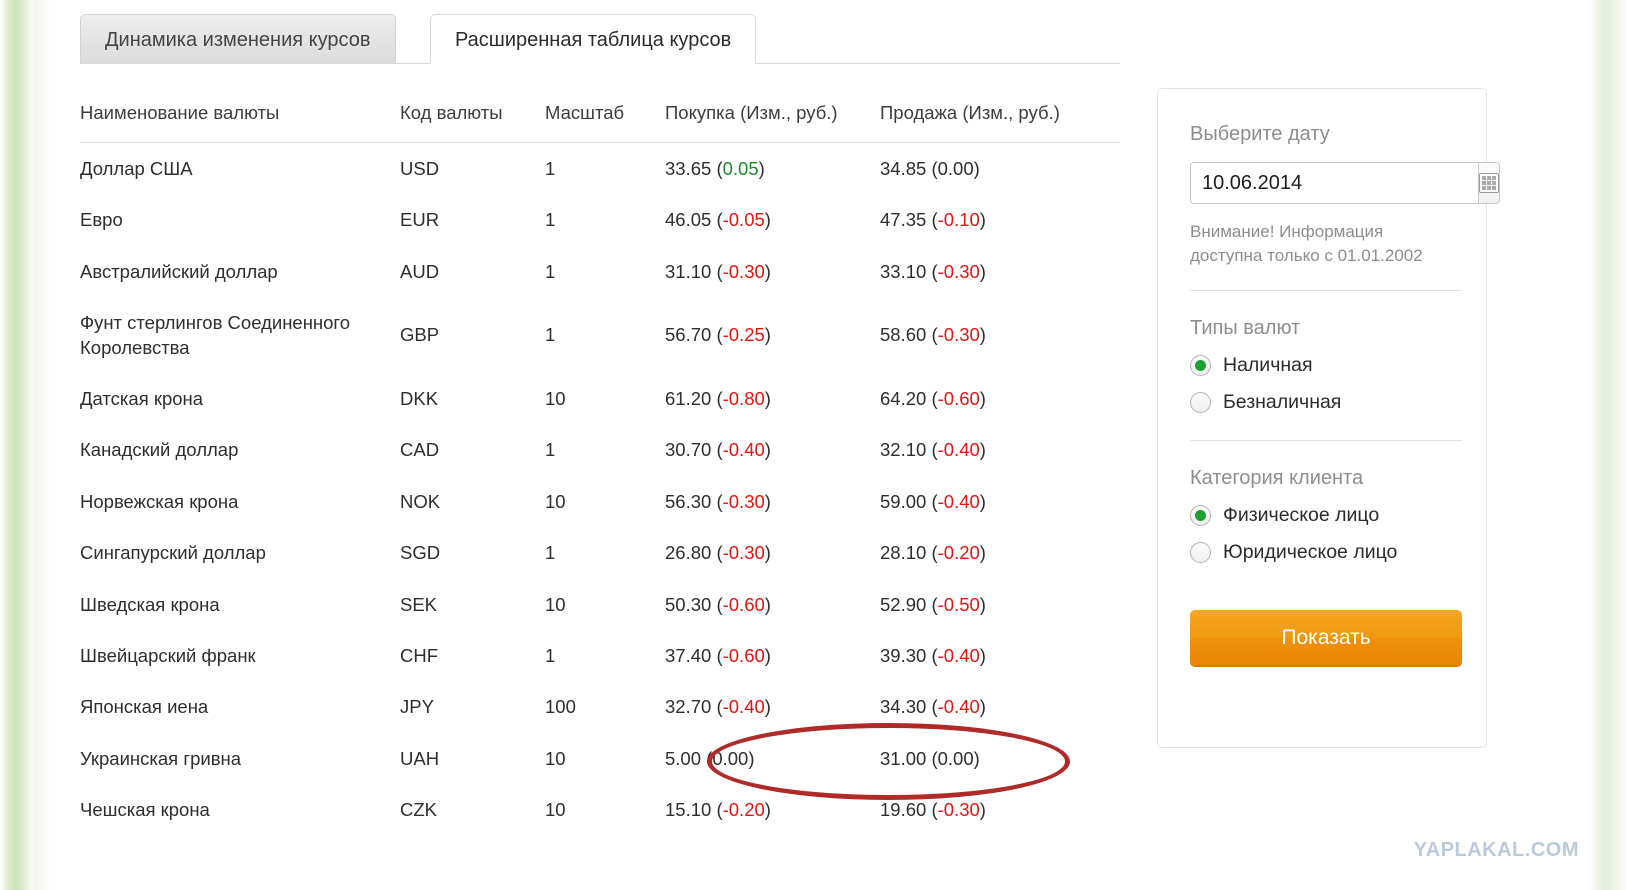 This screenshot has height=890, width=1627. Describe the element at coordinates (142, 399) in the screenshot. I see `cell-currency-name: Датская крона` at that location.